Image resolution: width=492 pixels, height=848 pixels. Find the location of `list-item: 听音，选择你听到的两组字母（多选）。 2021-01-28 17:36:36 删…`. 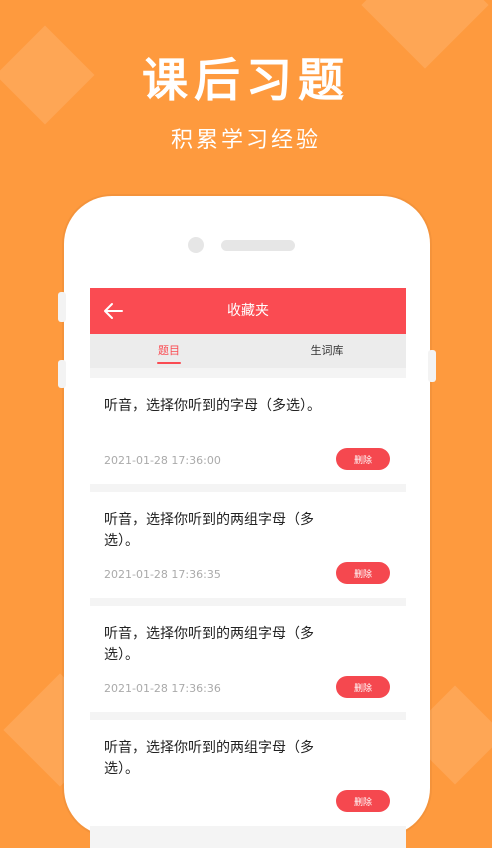

list-item: 听音，选择你听到的两组字母（多选）。 2021-01-28 17:36:36 删… is located at coordinates (248, 659).